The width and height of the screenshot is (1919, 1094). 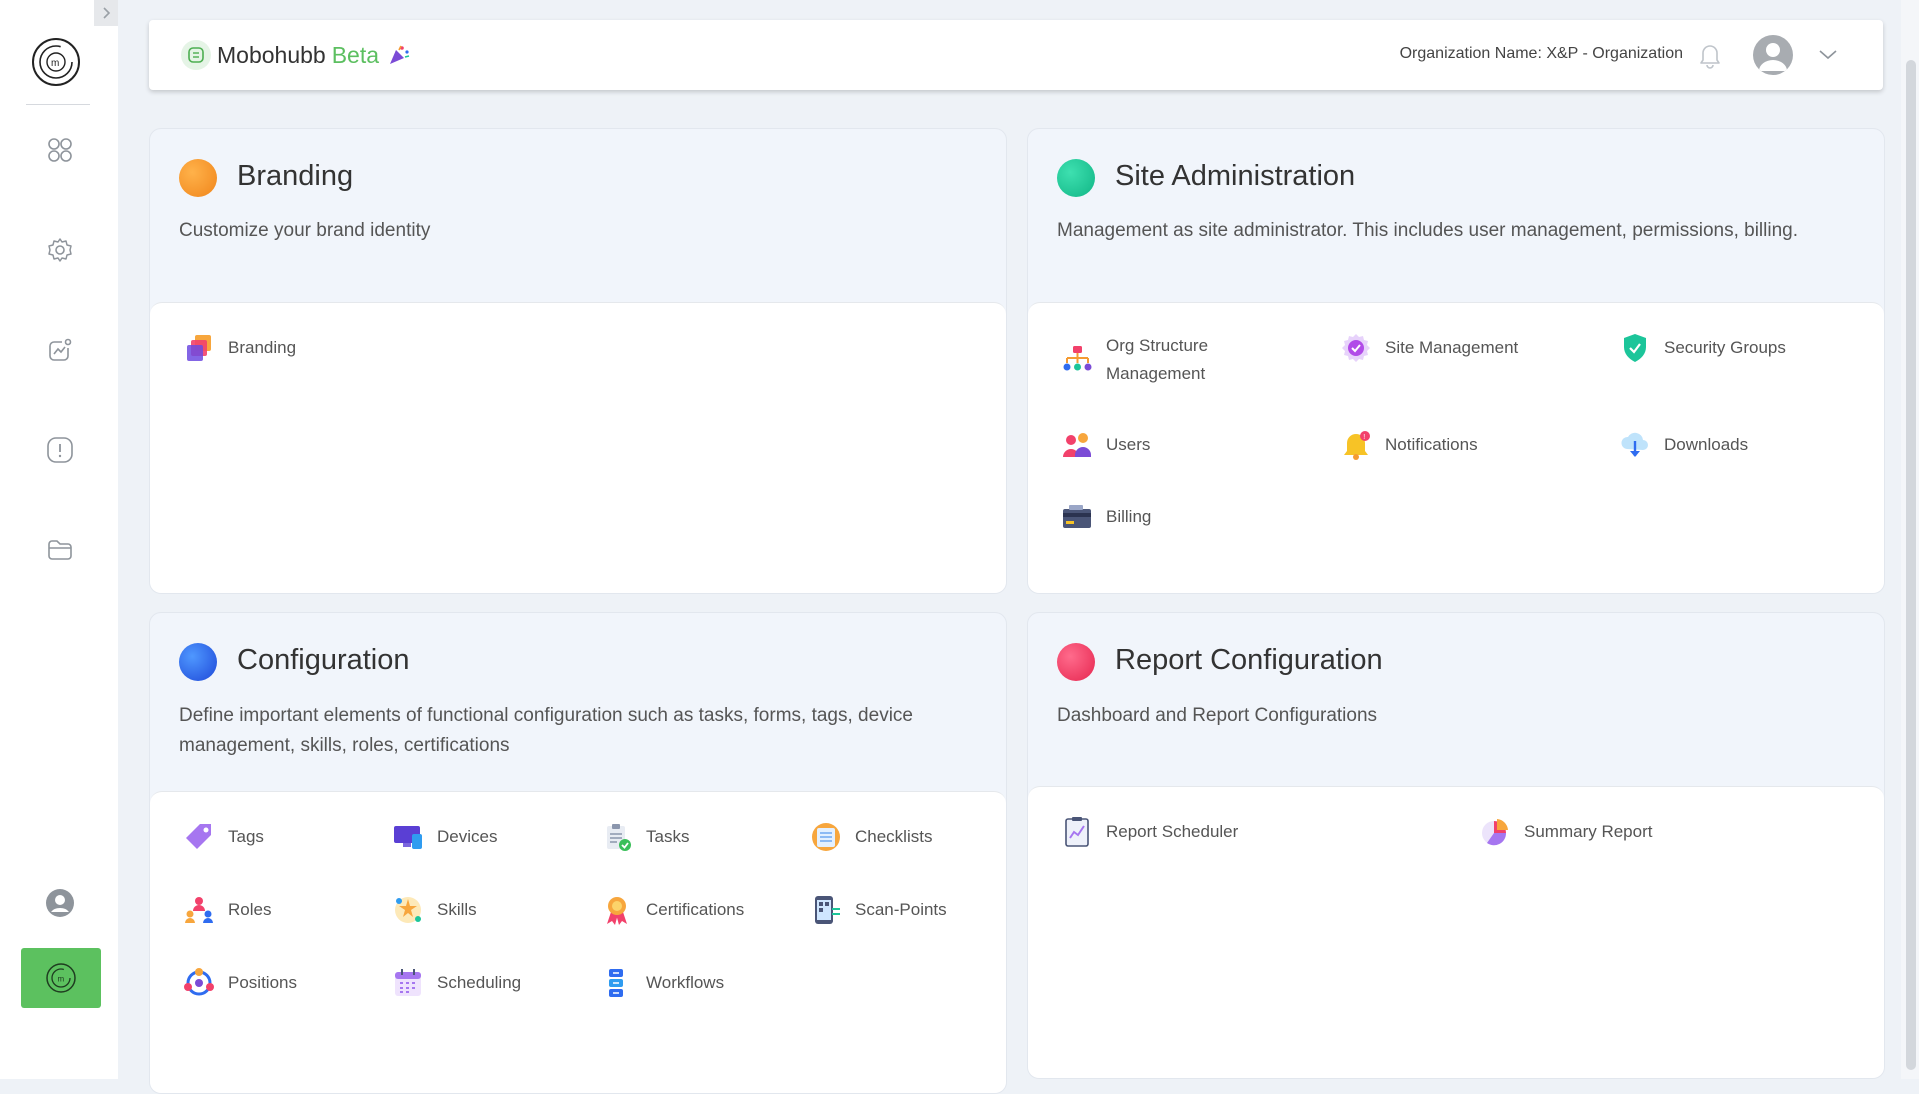 I want to click on link-label: Branding, so click(x=262, y=347).